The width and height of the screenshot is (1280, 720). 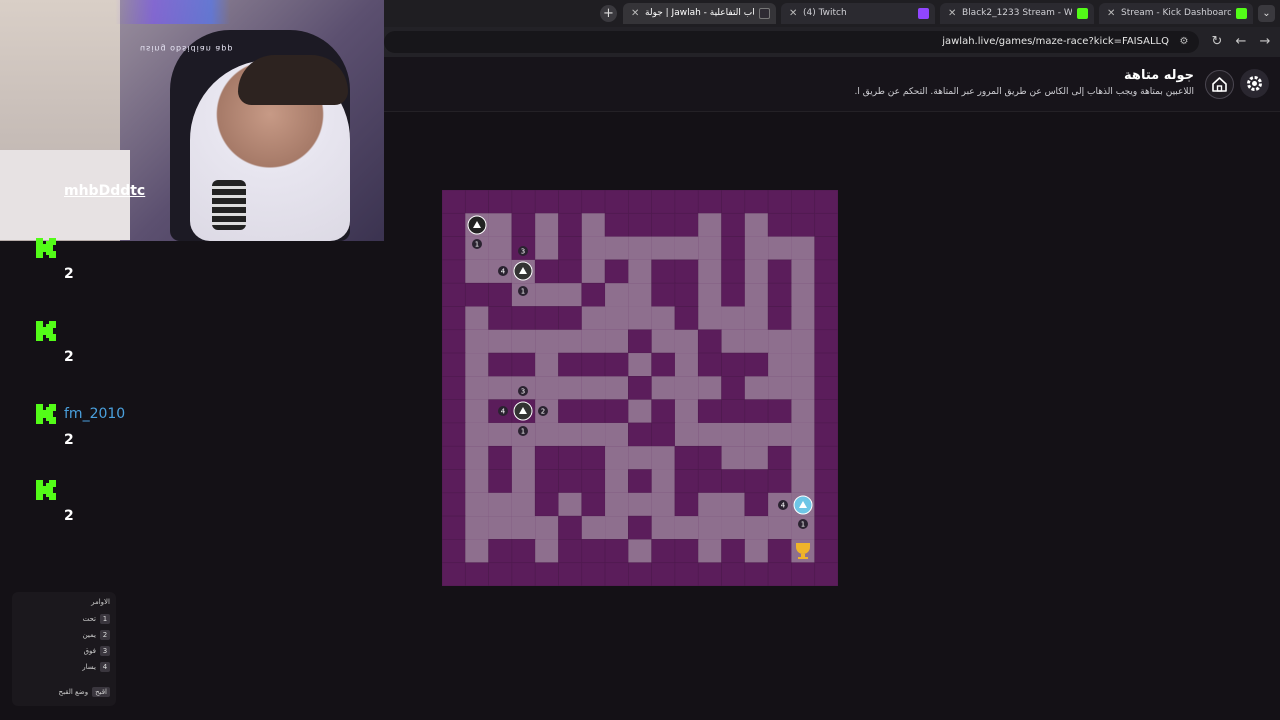 What do you see at coordinates (1265, 42) in the screenshot?
I see `forward-arrow-icon: →` at bounding box center [1265, 42].